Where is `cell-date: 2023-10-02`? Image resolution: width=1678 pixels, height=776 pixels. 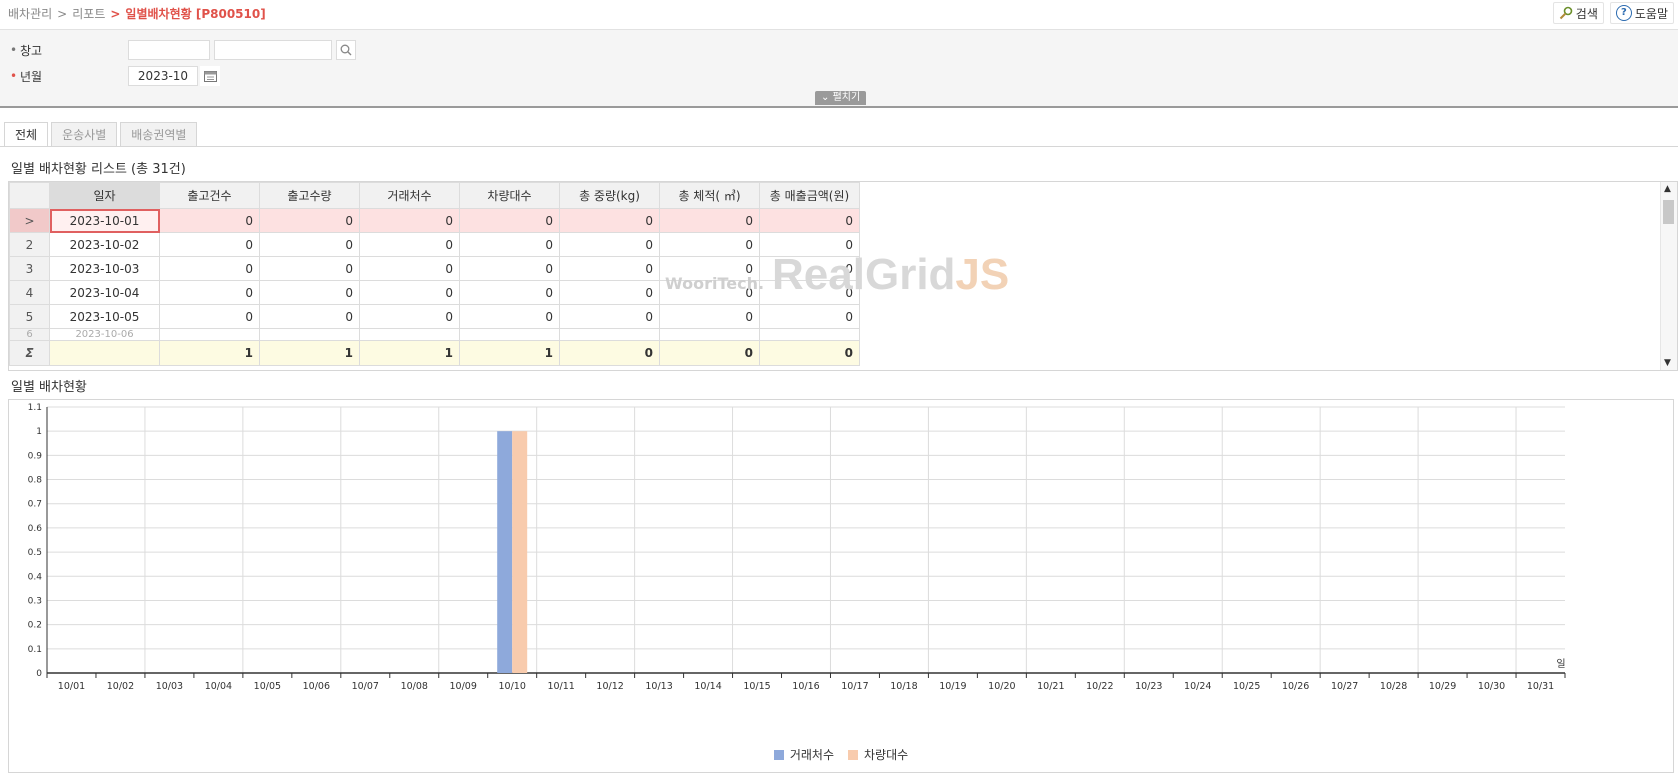 cell-date: 2023-10-02 is located at coordinates (104, 244).